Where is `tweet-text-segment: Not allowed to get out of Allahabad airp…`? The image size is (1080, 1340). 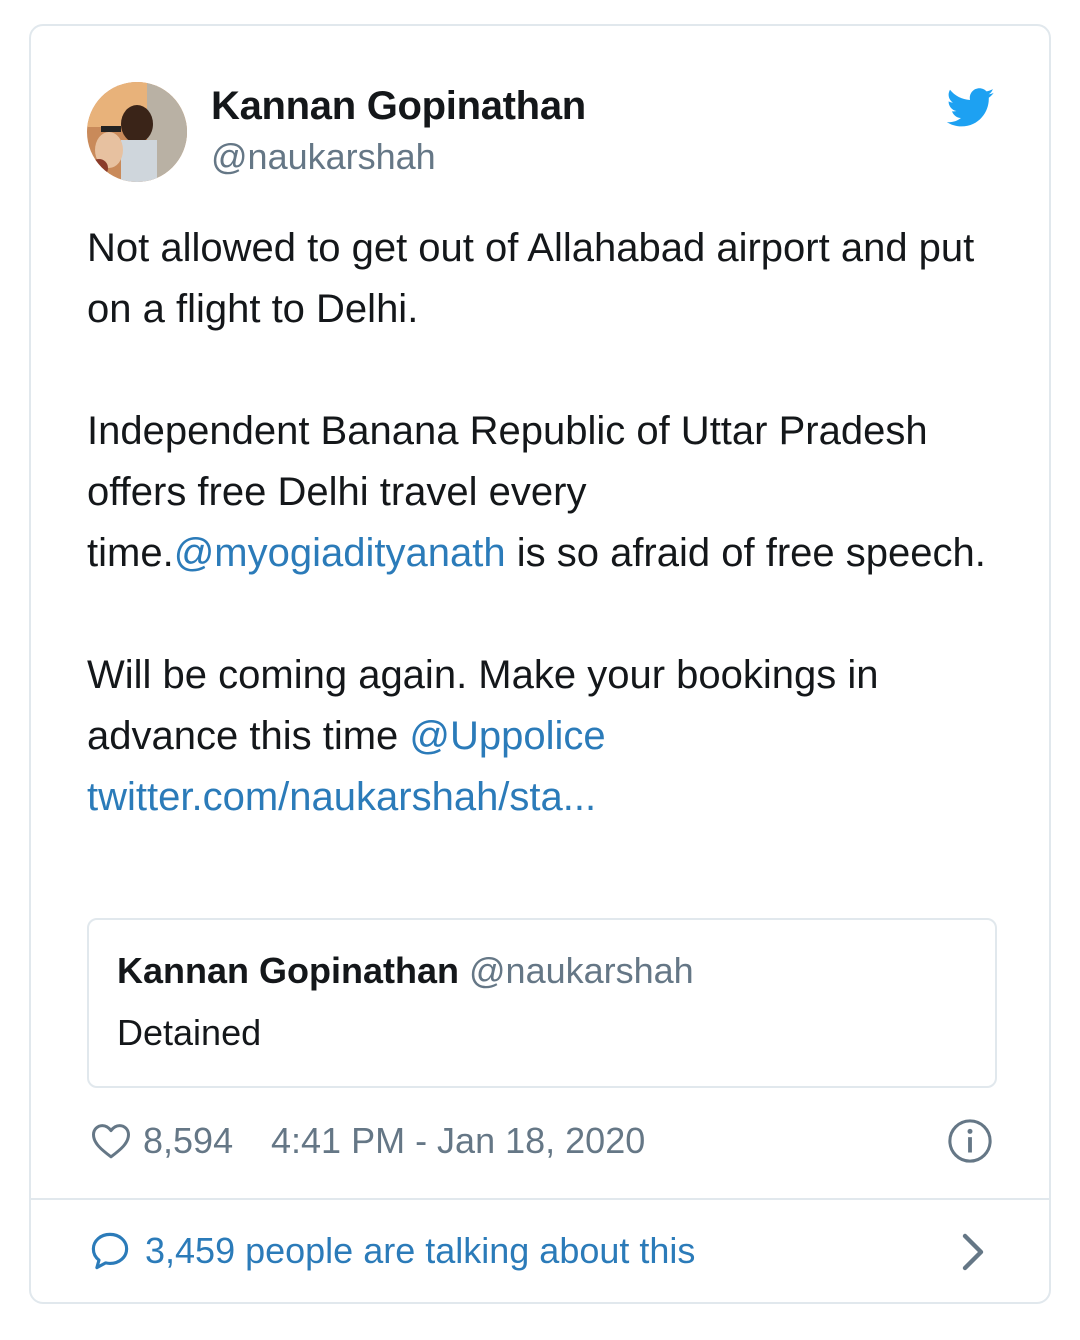
tweet-text-segment: Not allowed to get out of Allahabad airp… is located at coordinates (531, 278).